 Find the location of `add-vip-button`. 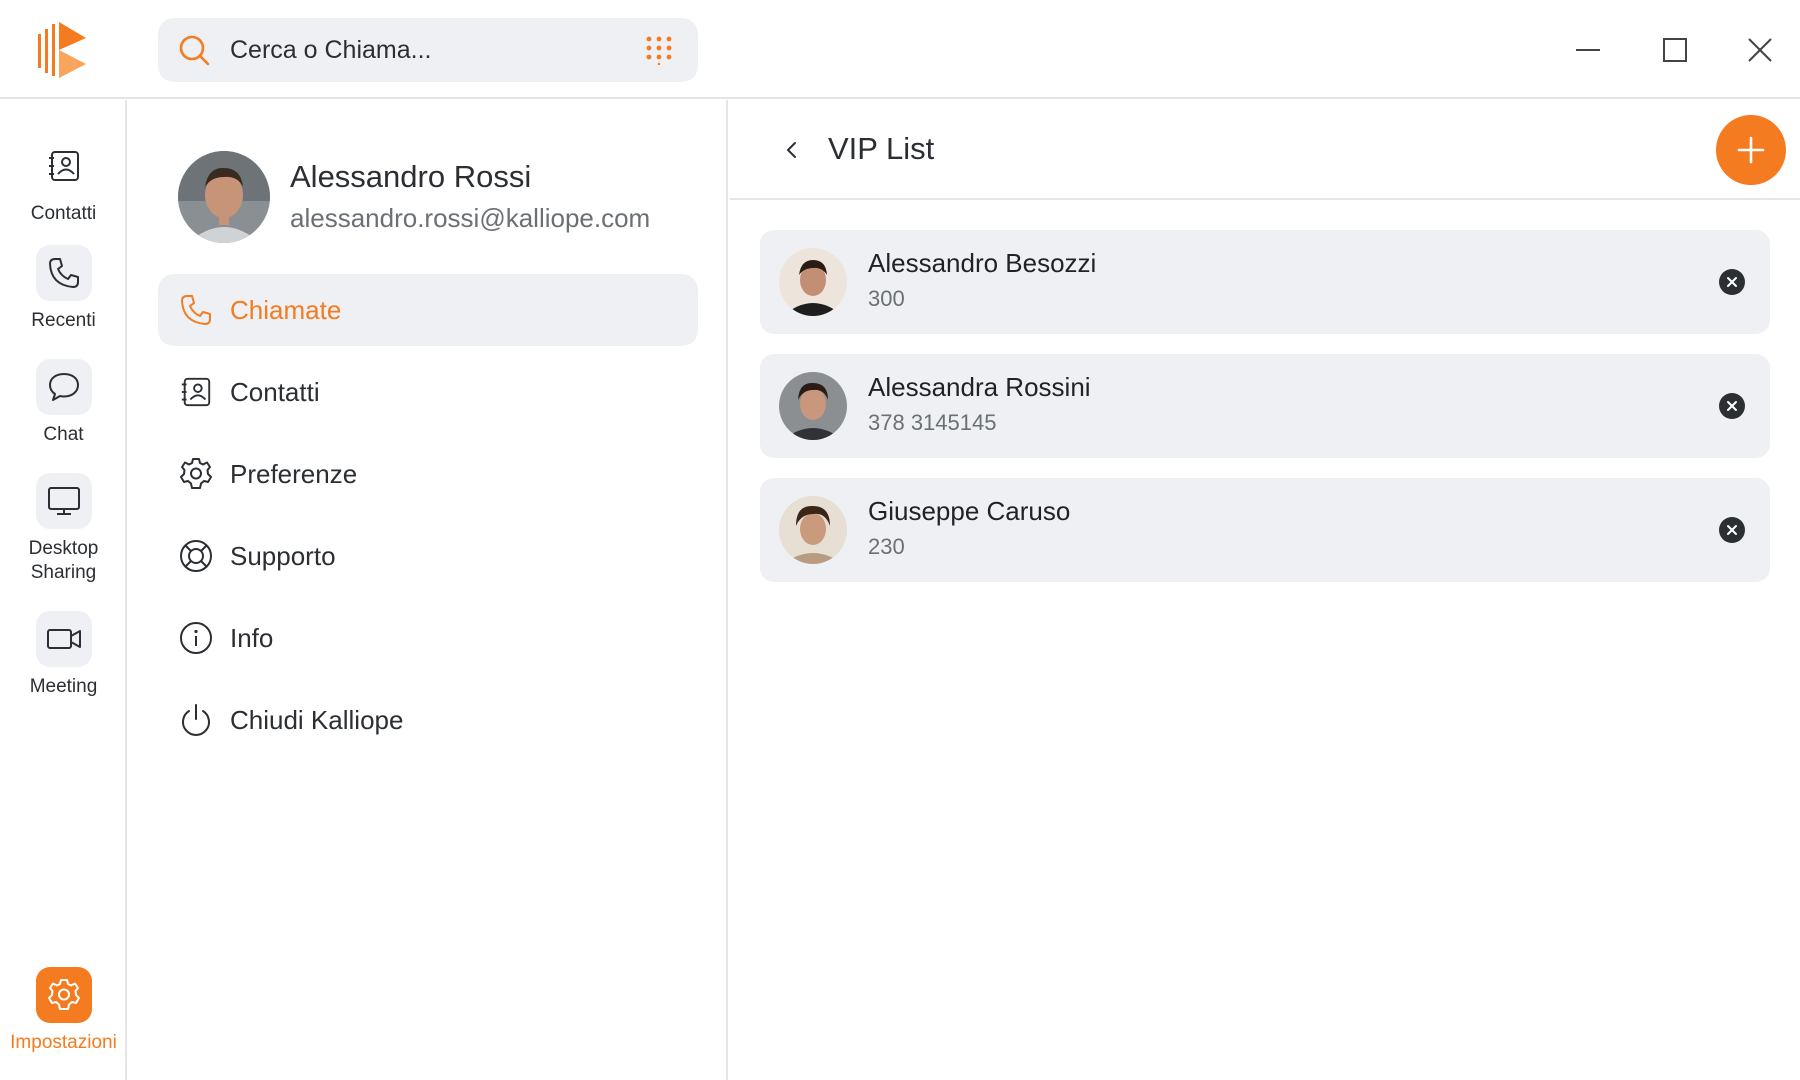

add-vip-button is located at coordinates (1751, 150).